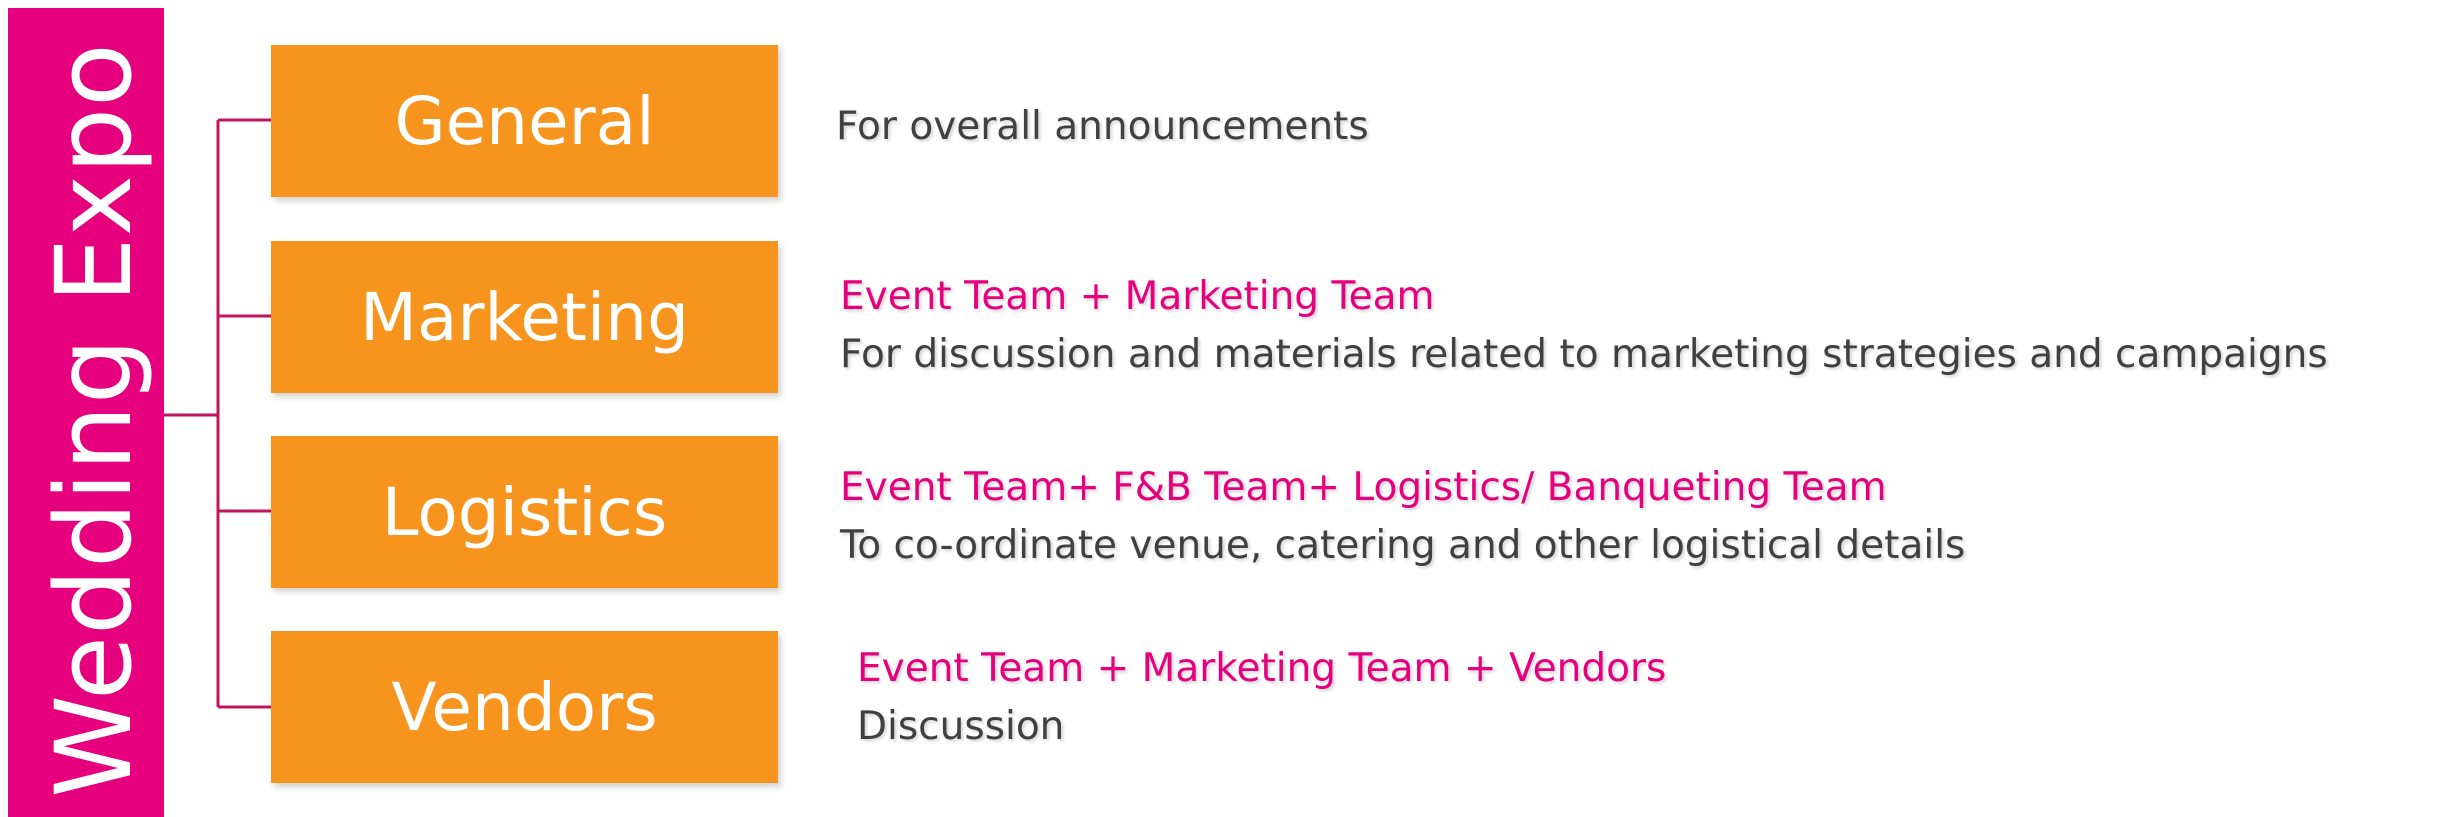 The width and height of the screenshot is (2437, 817). I want to click on branch-label-logistics: Logistics, so click(524, 512).